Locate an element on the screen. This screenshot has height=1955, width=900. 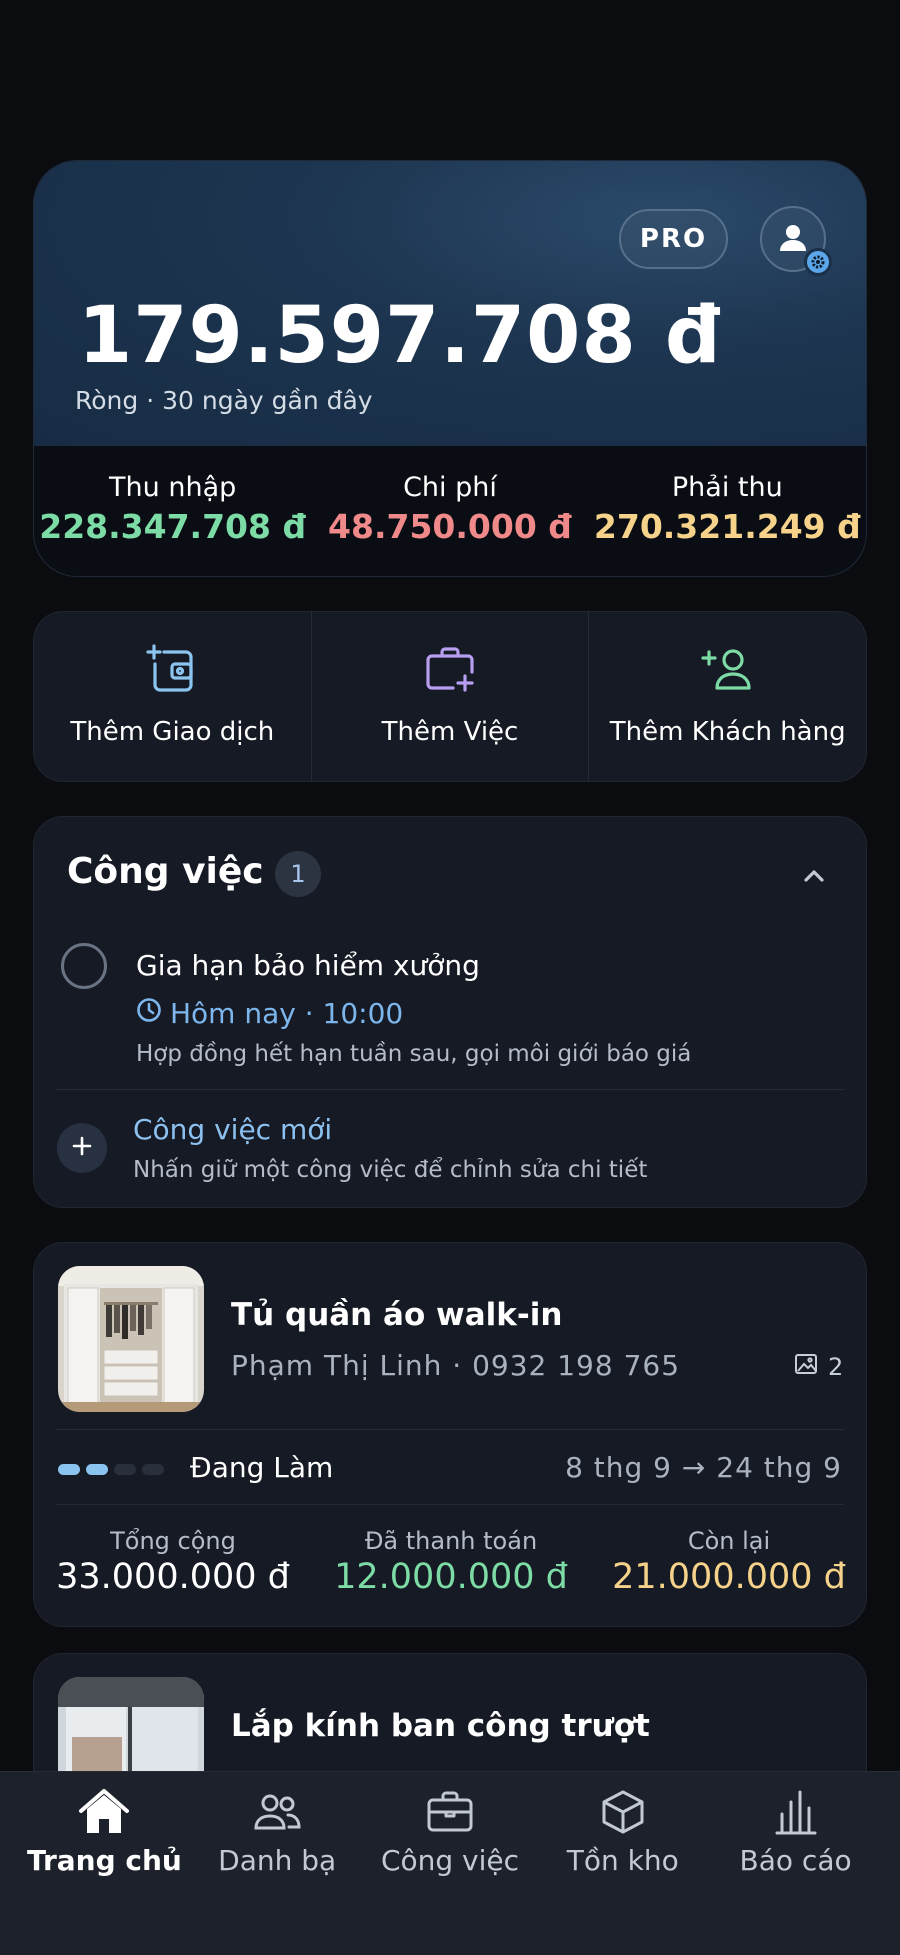
chevron-up-icon is located at coordinates (814, 876).